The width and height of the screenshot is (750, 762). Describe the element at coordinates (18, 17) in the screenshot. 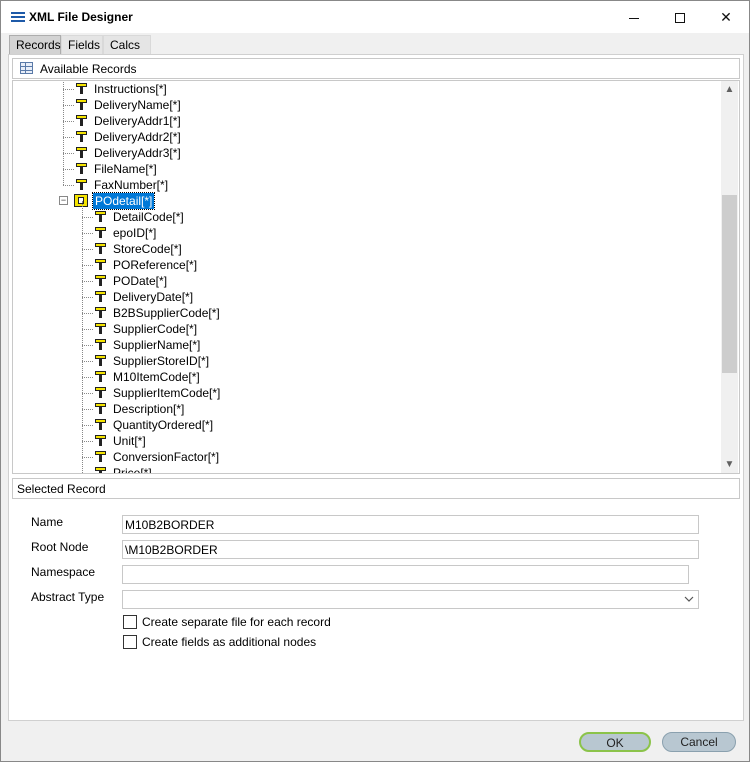

I see `app-menu-icon` at that location.